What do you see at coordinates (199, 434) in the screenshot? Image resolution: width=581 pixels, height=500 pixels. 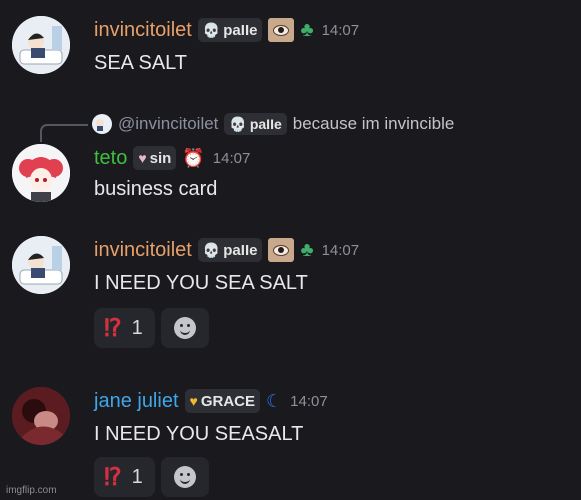 I see `message-text: I NEED YOU SEASALT` at bounding box center [199, 434].